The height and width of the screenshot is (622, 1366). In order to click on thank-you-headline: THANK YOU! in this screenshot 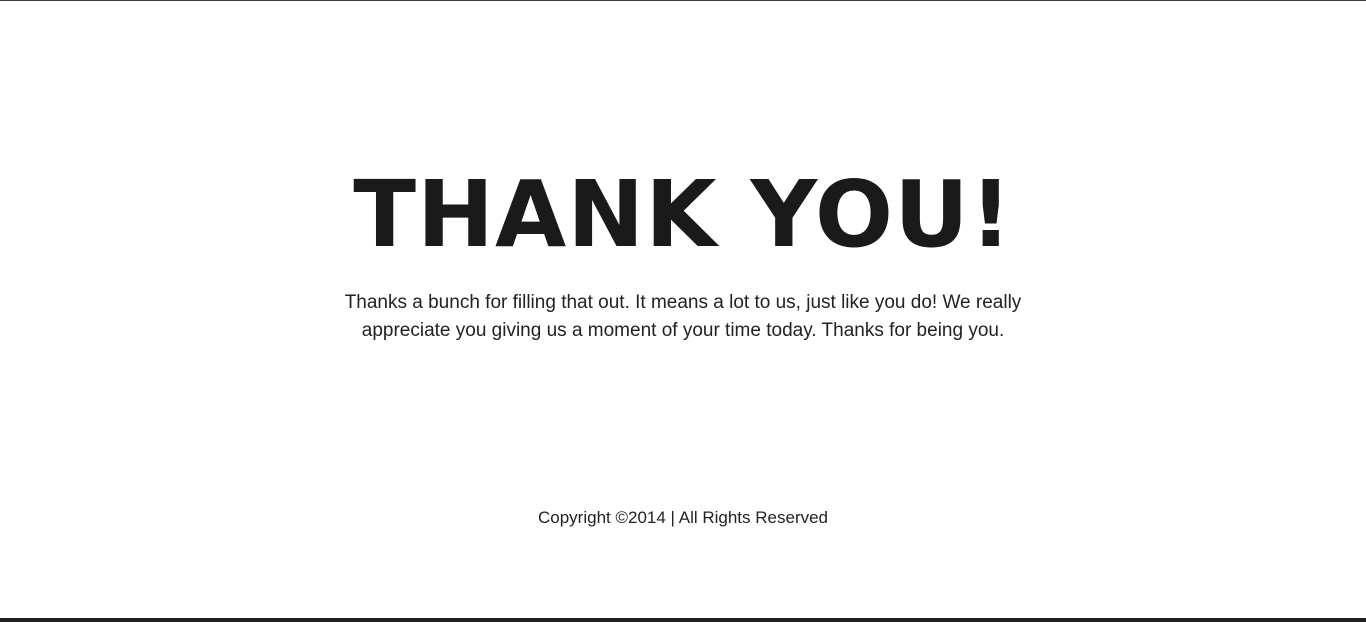, I will do `click(683, 214)`.